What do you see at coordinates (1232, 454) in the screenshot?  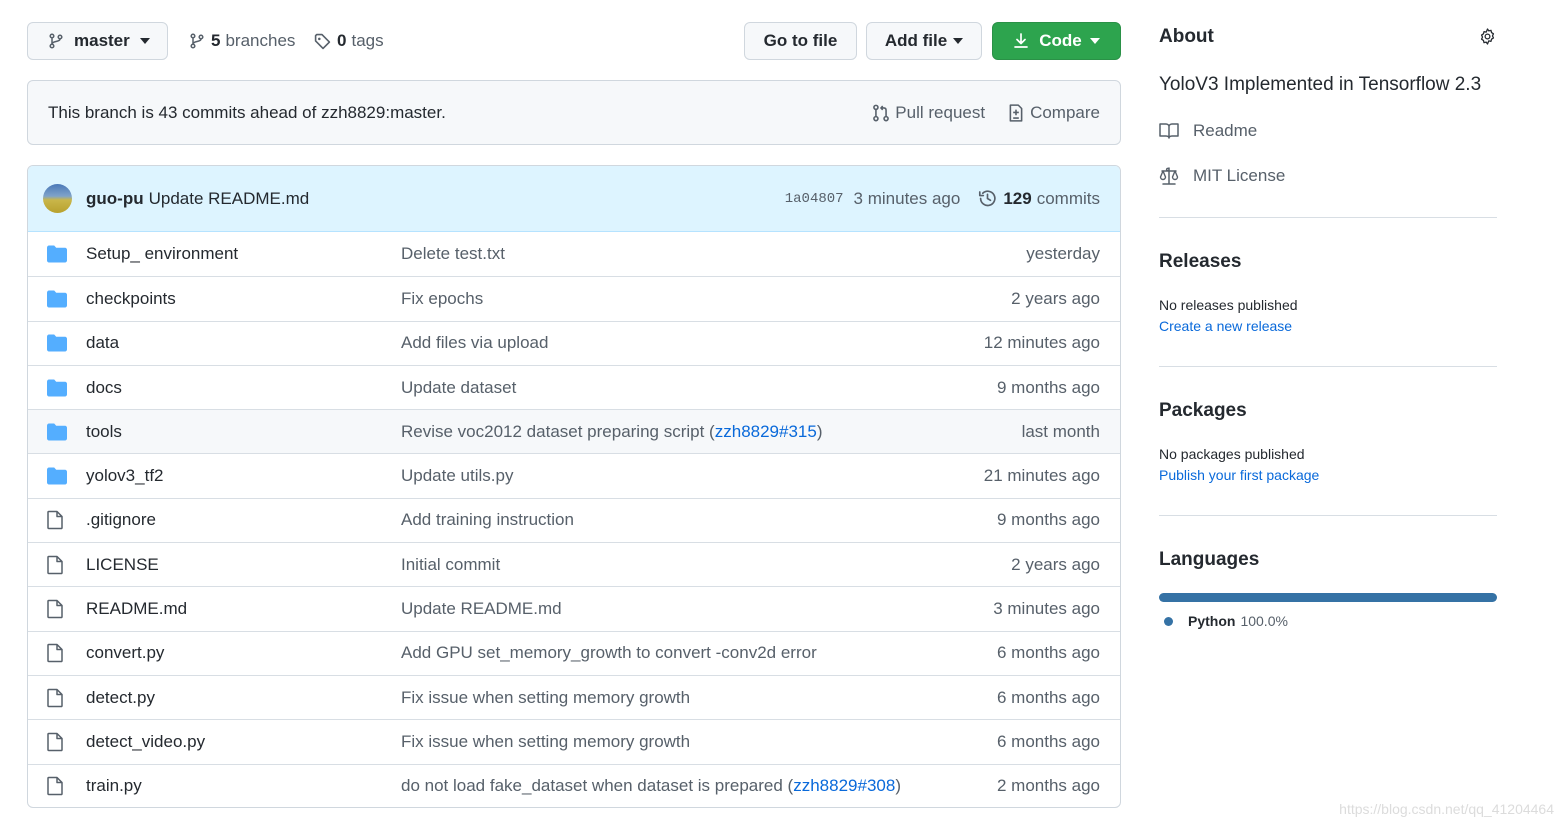 I see `packages-empty-text: No packages published` at bounding box center [1232, 454].